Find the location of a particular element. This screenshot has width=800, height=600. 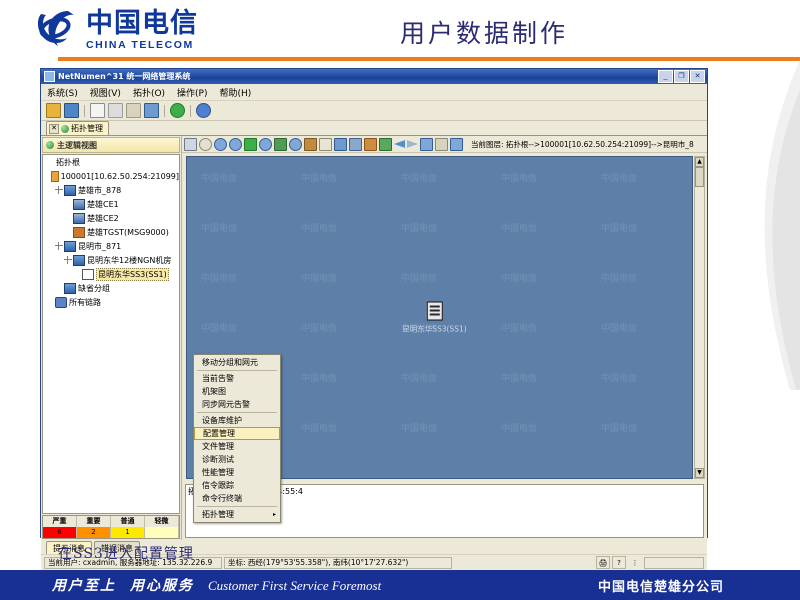

resize-grip-icon: ⋮ is located at coordinates (635, 562).